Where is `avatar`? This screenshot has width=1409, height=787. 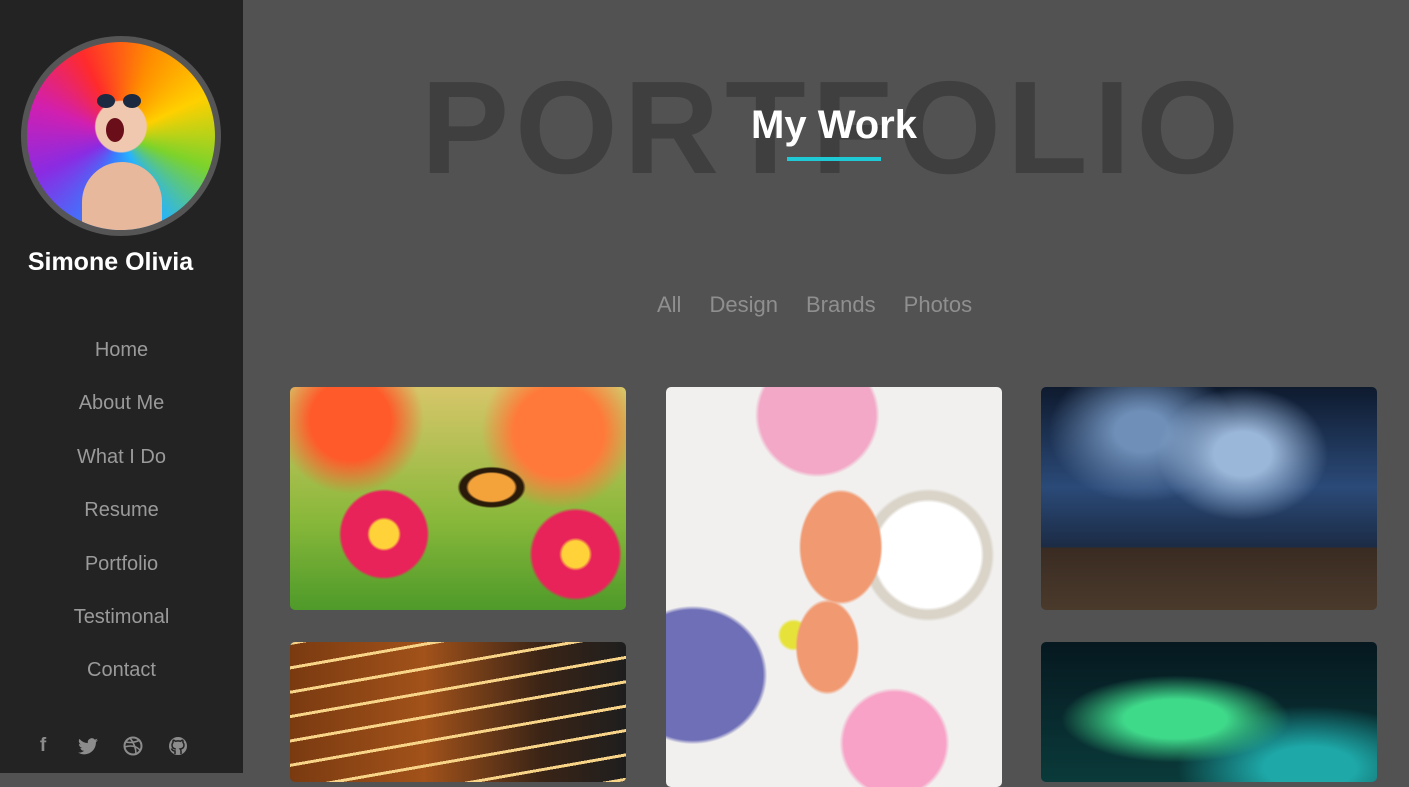
avatar is located at coordinates (121, 136).